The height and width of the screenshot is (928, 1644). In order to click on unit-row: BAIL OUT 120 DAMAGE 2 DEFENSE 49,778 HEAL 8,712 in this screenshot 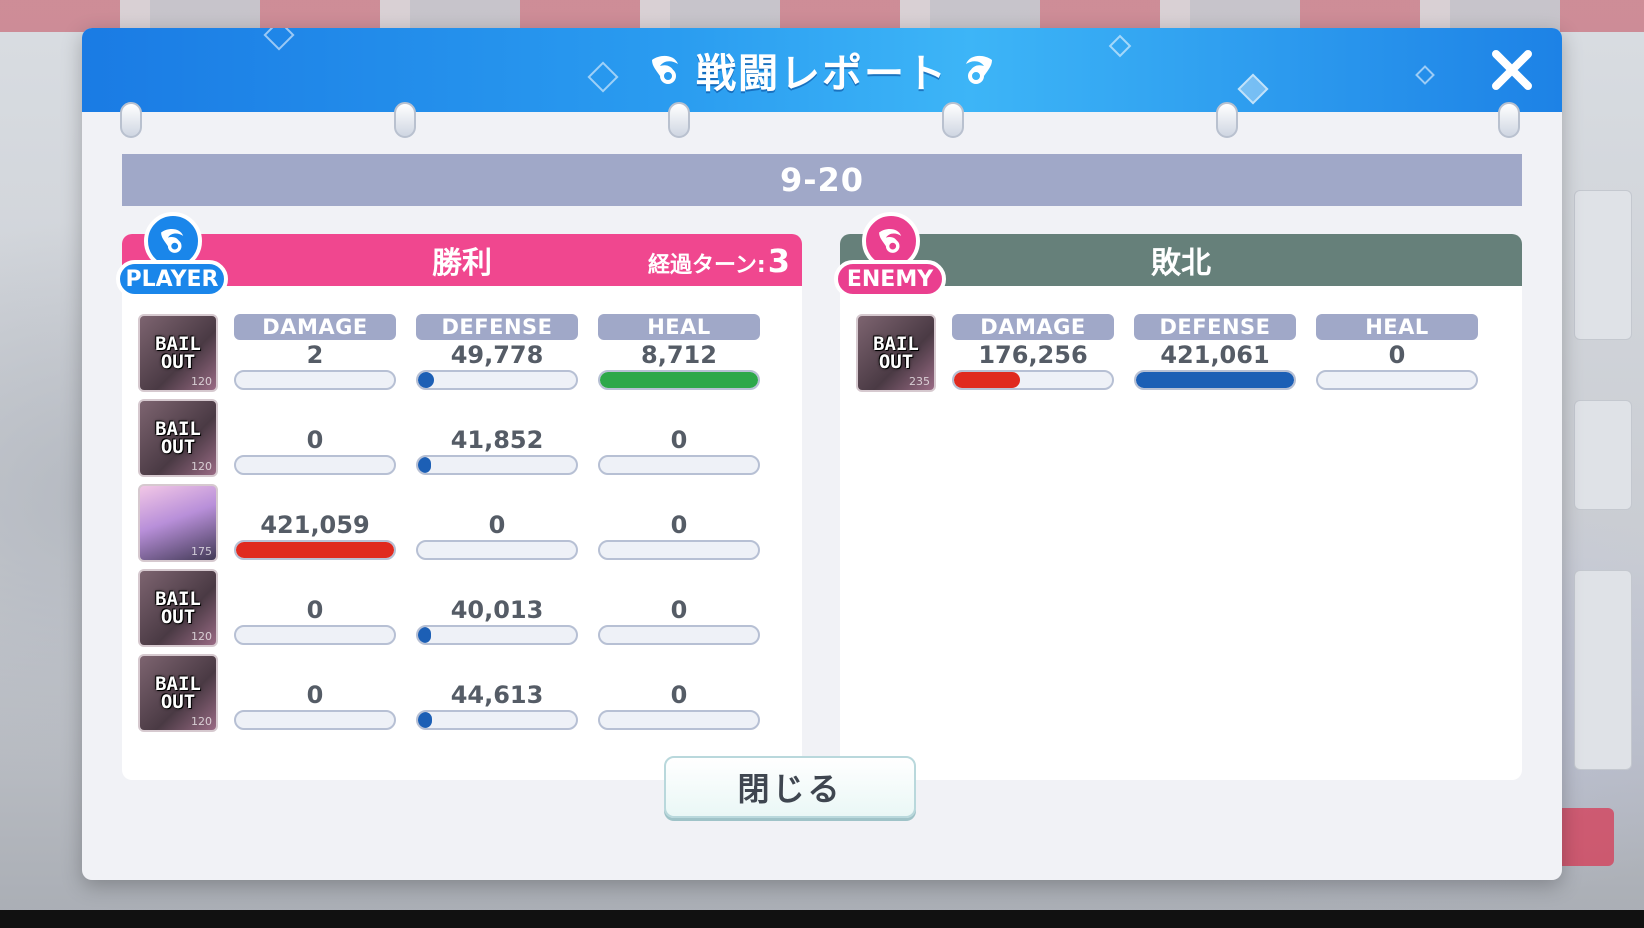, I will do `click(449, 356)`.